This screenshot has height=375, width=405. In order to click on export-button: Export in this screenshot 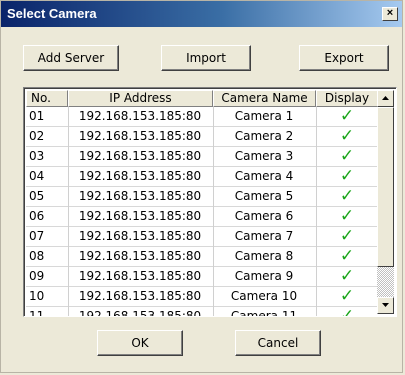, I will do `click(344, 58)`.